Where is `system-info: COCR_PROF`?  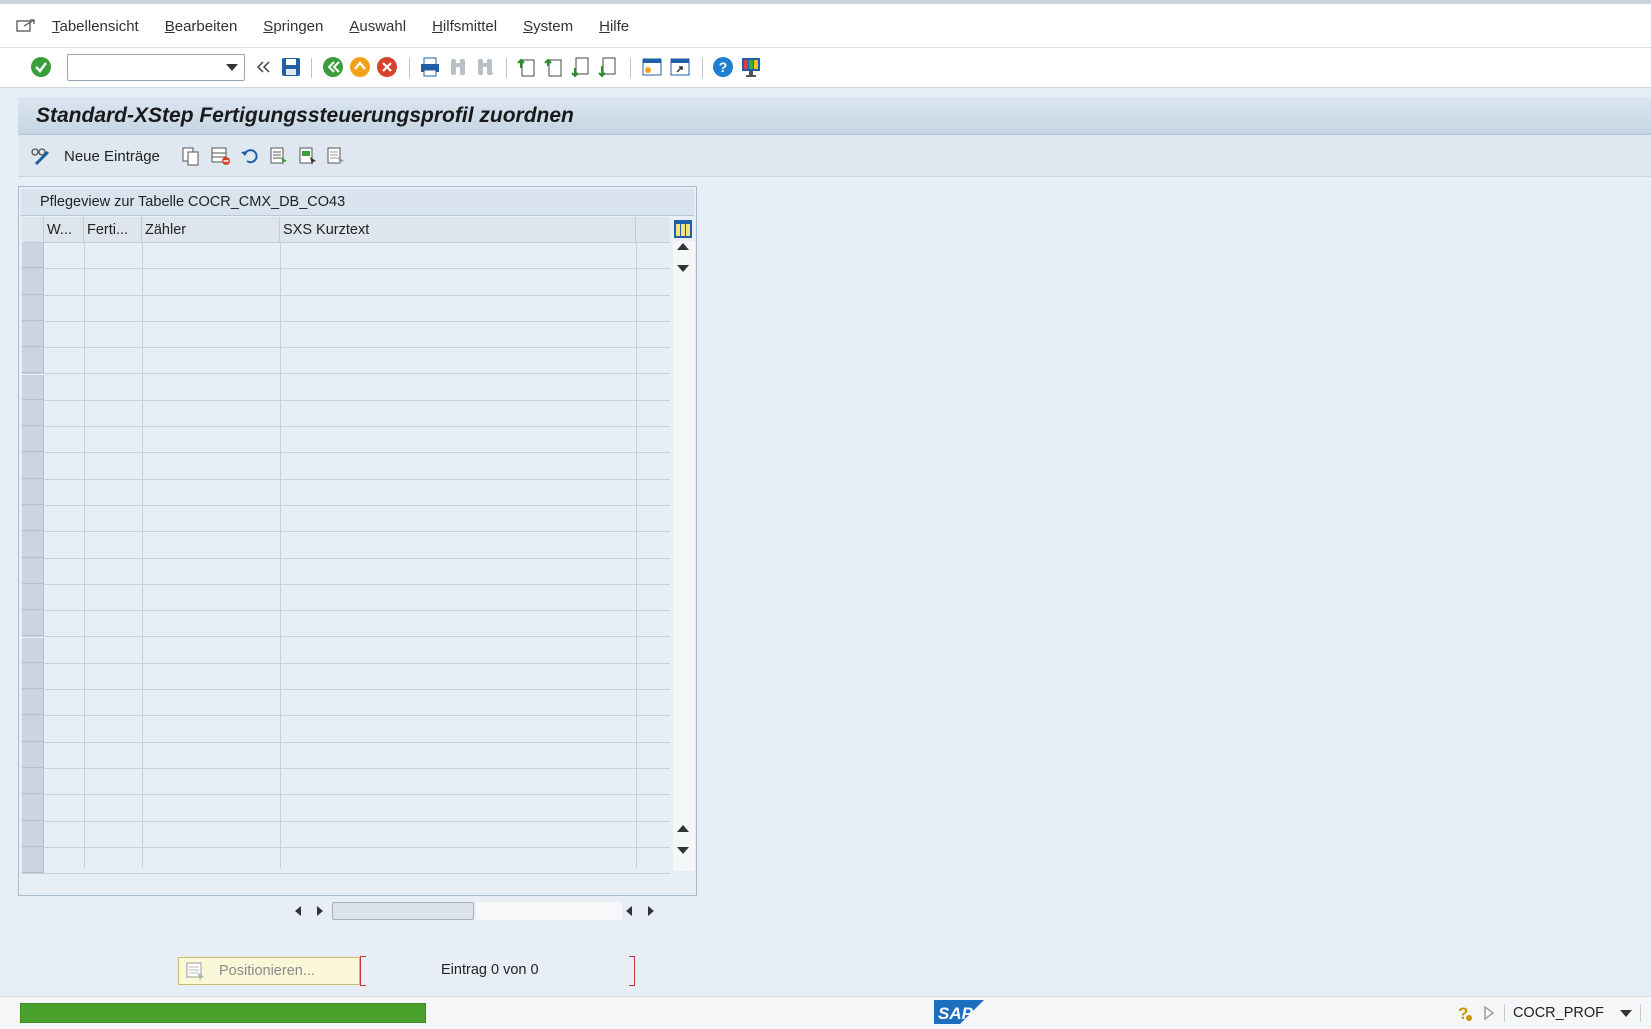 system-info: COCR_PROF is located at coordinates (1558, 1013).